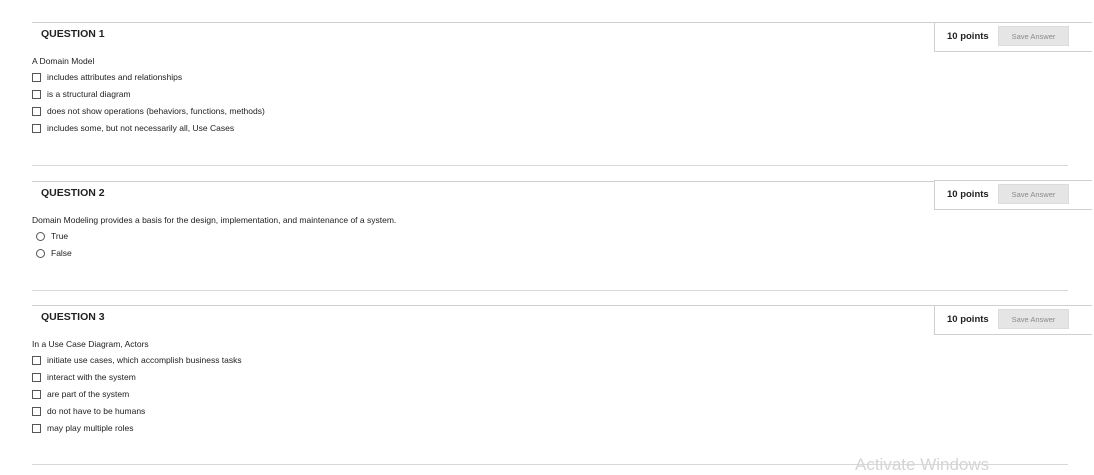  Describe the element at coordinates (96, 411) in the screenshot. I see `option-label: do not have to be humans` at that location.